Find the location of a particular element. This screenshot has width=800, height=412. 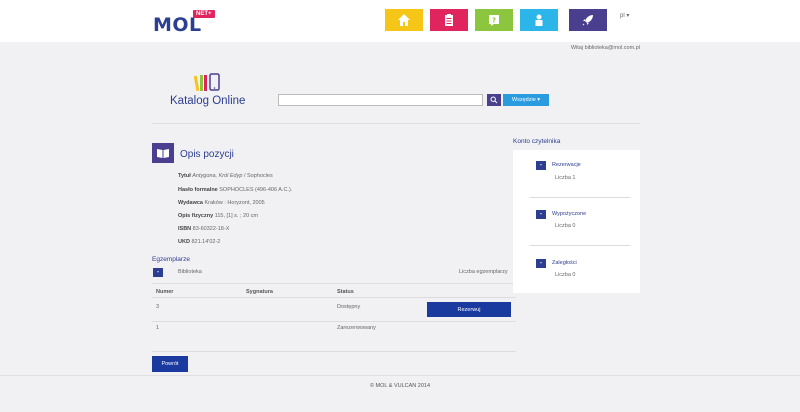

clipboard-icon is located at coordinates (449, 20).